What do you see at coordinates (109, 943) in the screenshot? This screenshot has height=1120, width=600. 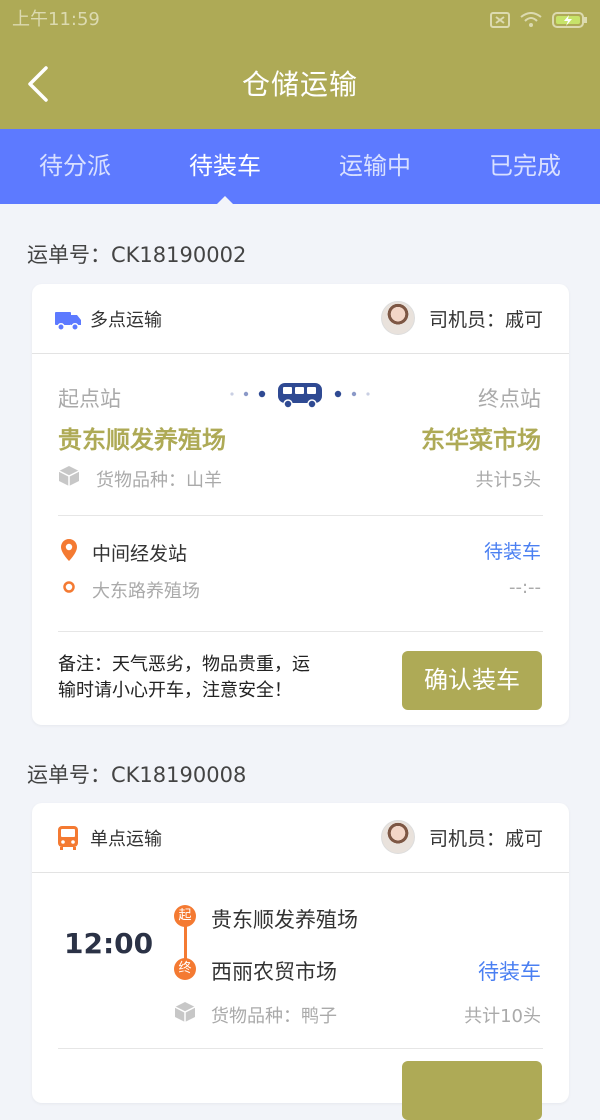 I see `departure-time: 12:00` at bounding box center [109, 943].